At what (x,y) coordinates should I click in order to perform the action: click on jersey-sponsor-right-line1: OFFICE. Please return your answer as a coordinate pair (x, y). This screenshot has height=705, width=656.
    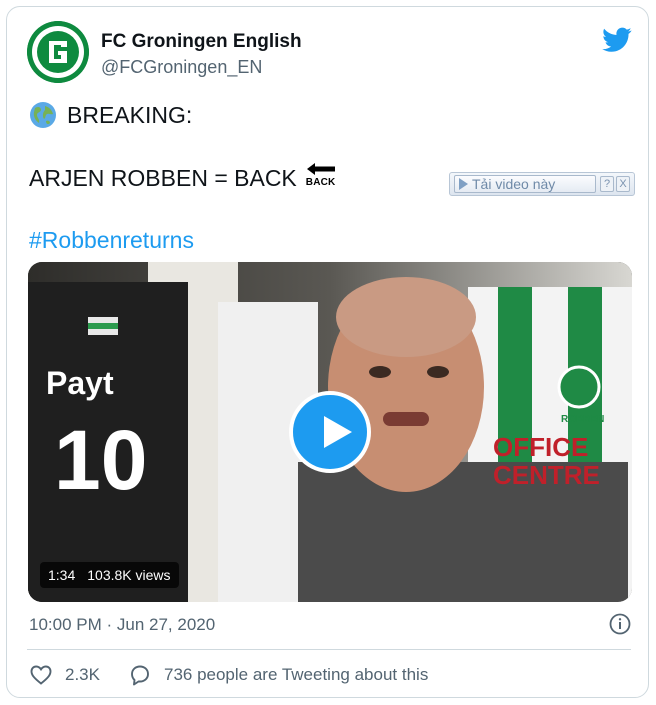
    Looking at the image, I should click on (541, 447).